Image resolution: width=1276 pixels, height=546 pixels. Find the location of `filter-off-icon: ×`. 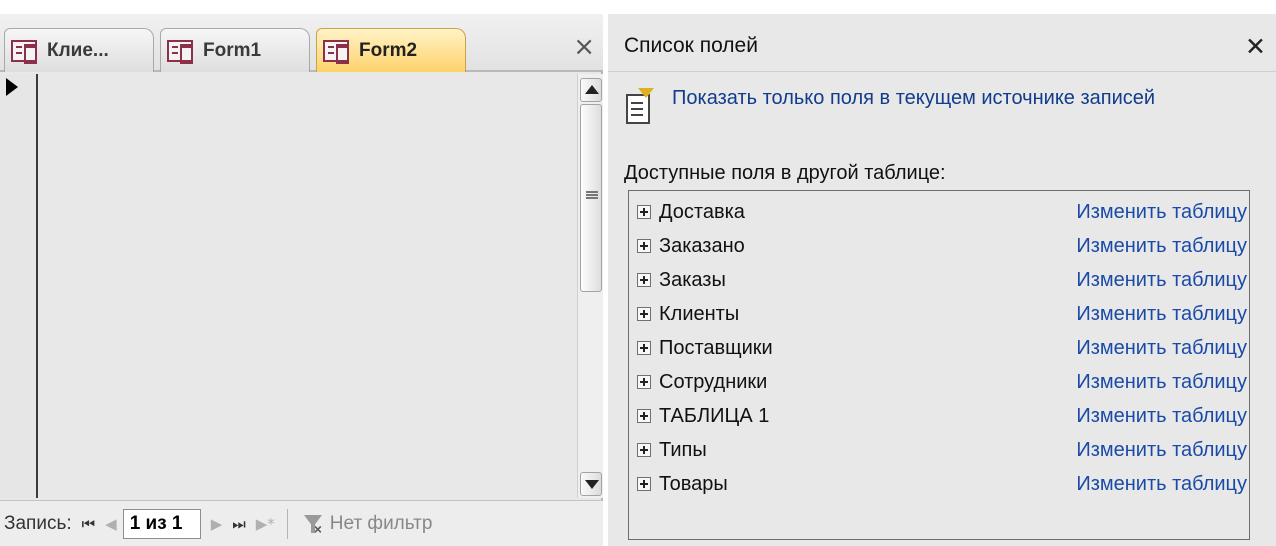

filter-off-icon: × is located at coordinates (314, 525).